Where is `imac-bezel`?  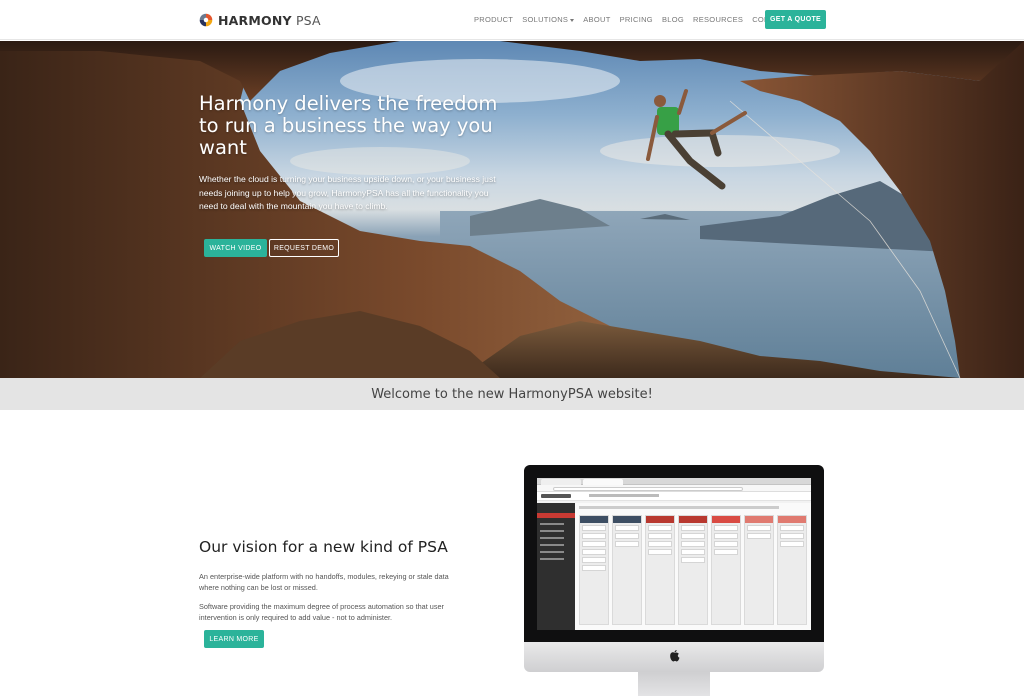 imac-bezel is located at coordinates (674, 553).